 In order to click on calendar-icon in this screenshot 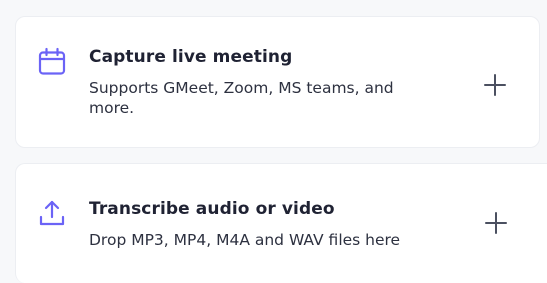, I will do `click(52, 61)`.